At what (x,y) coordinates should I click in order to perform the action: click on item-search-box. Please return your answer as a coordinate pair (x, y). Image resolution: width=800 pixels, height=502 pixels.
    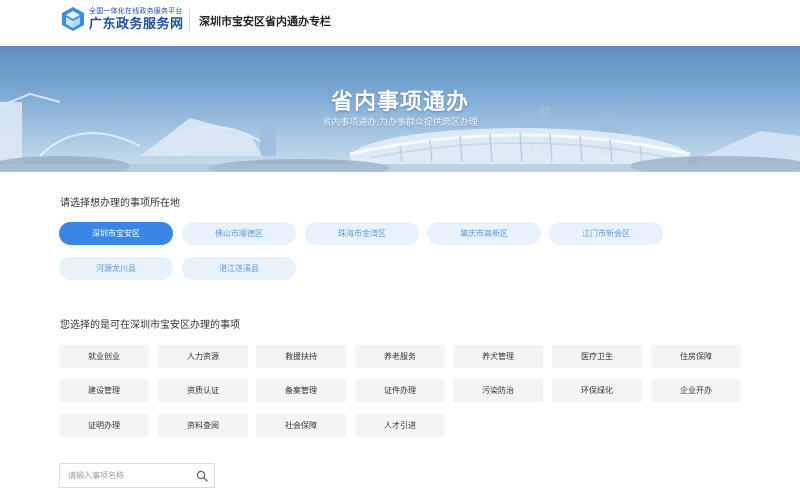
    Looking at the image, I should click on (137, 475).